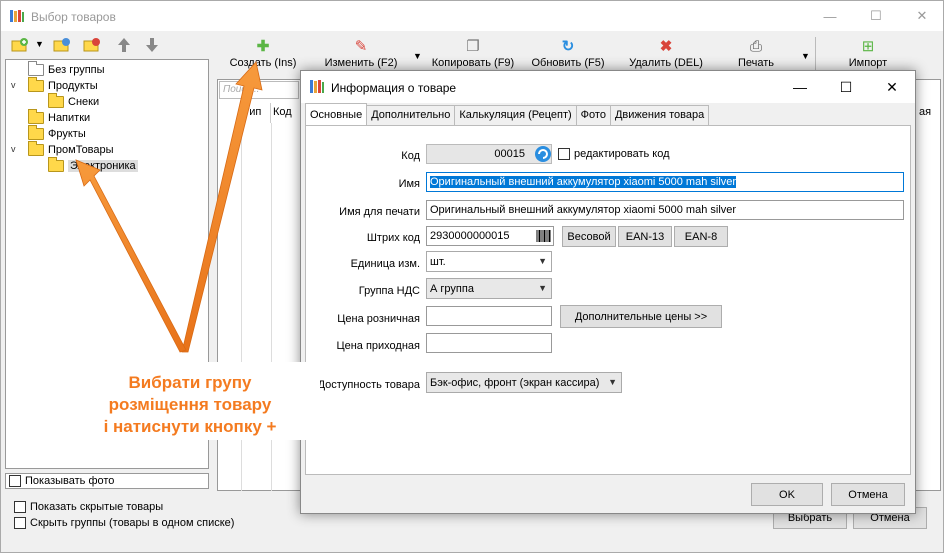  What do you see at coordinates (515, 115) in the screenshot?
I see `tab-calculation: Калькуляция (Рецепт)` at bounding box center [515, 115].